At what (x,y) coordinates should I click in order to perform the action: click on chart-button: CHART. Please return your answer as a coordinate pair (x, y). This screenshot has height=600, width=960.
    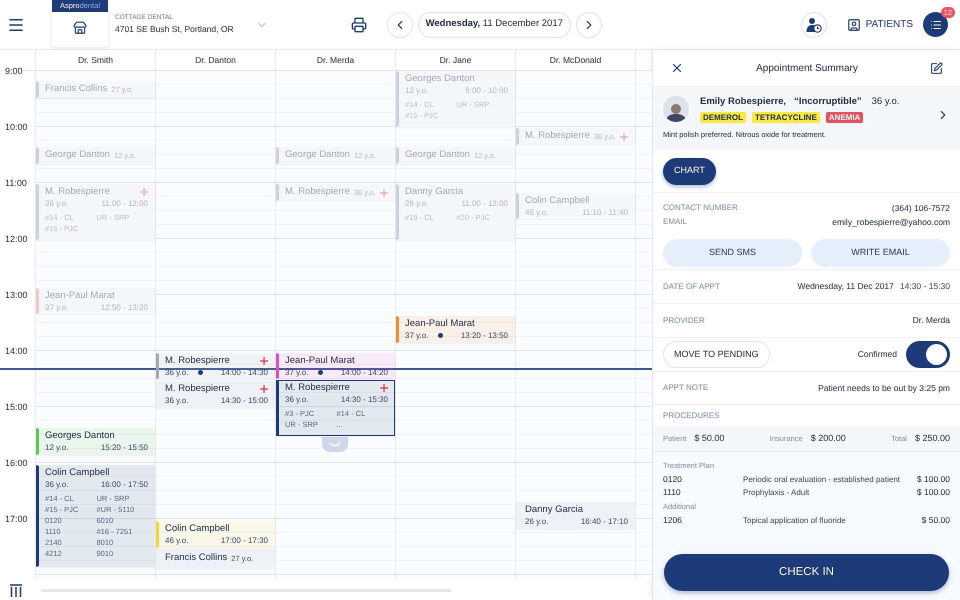
    Looking at the image, I should click on (689, 171).